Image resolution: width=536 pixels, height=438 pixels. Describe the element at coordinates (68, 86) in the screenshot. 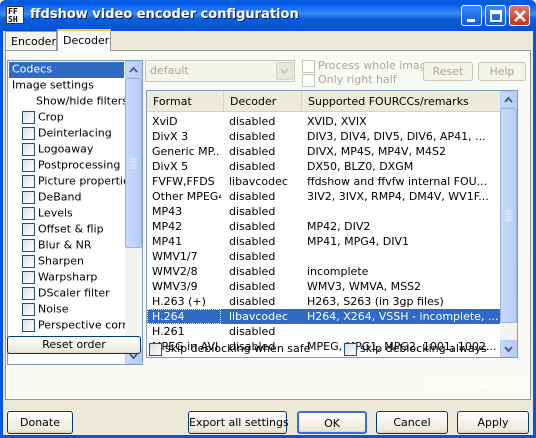

I see `tree-item: Image settings` at that location.